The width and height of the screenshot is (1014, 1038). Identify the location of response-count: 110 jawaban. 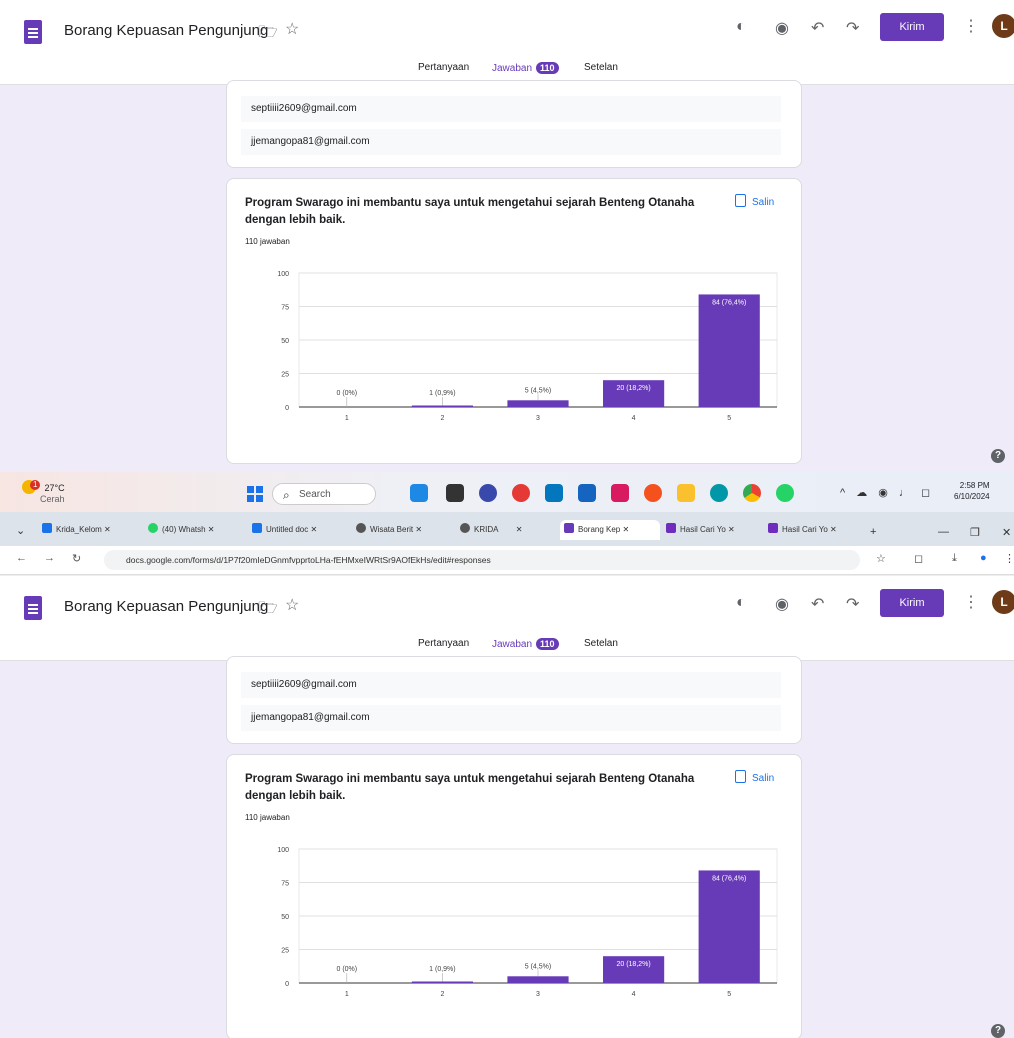
(267, 241).